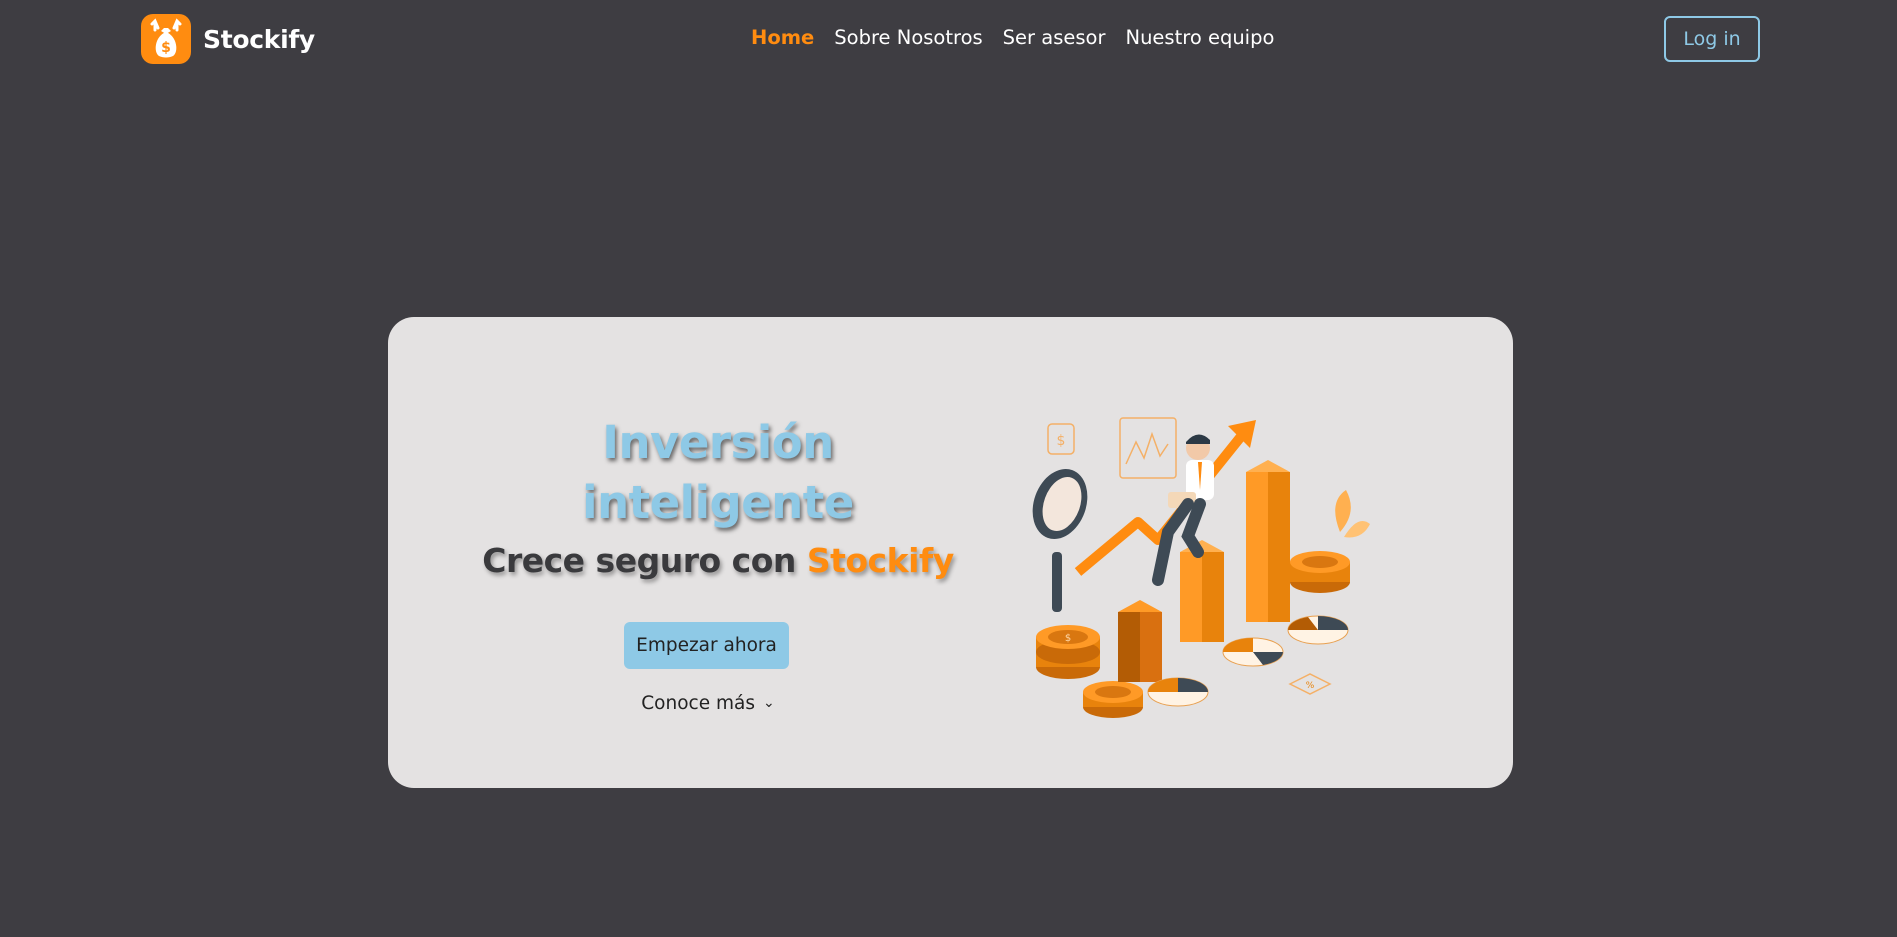 The width and height of the screenshot is (1897, 937). What do you see at coordinates (782, 37) in the screenshot?
I see `nav-link-home: Home` at bounding box center [782, 37].